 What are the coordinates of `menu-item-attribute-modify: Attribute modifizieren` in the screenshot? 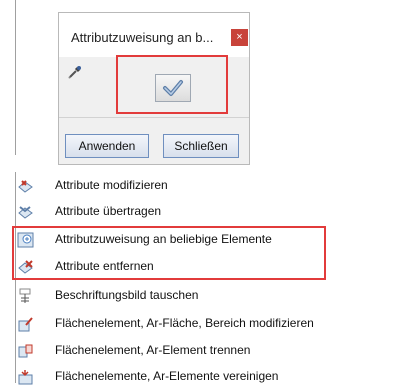 It's located at (196, 186).